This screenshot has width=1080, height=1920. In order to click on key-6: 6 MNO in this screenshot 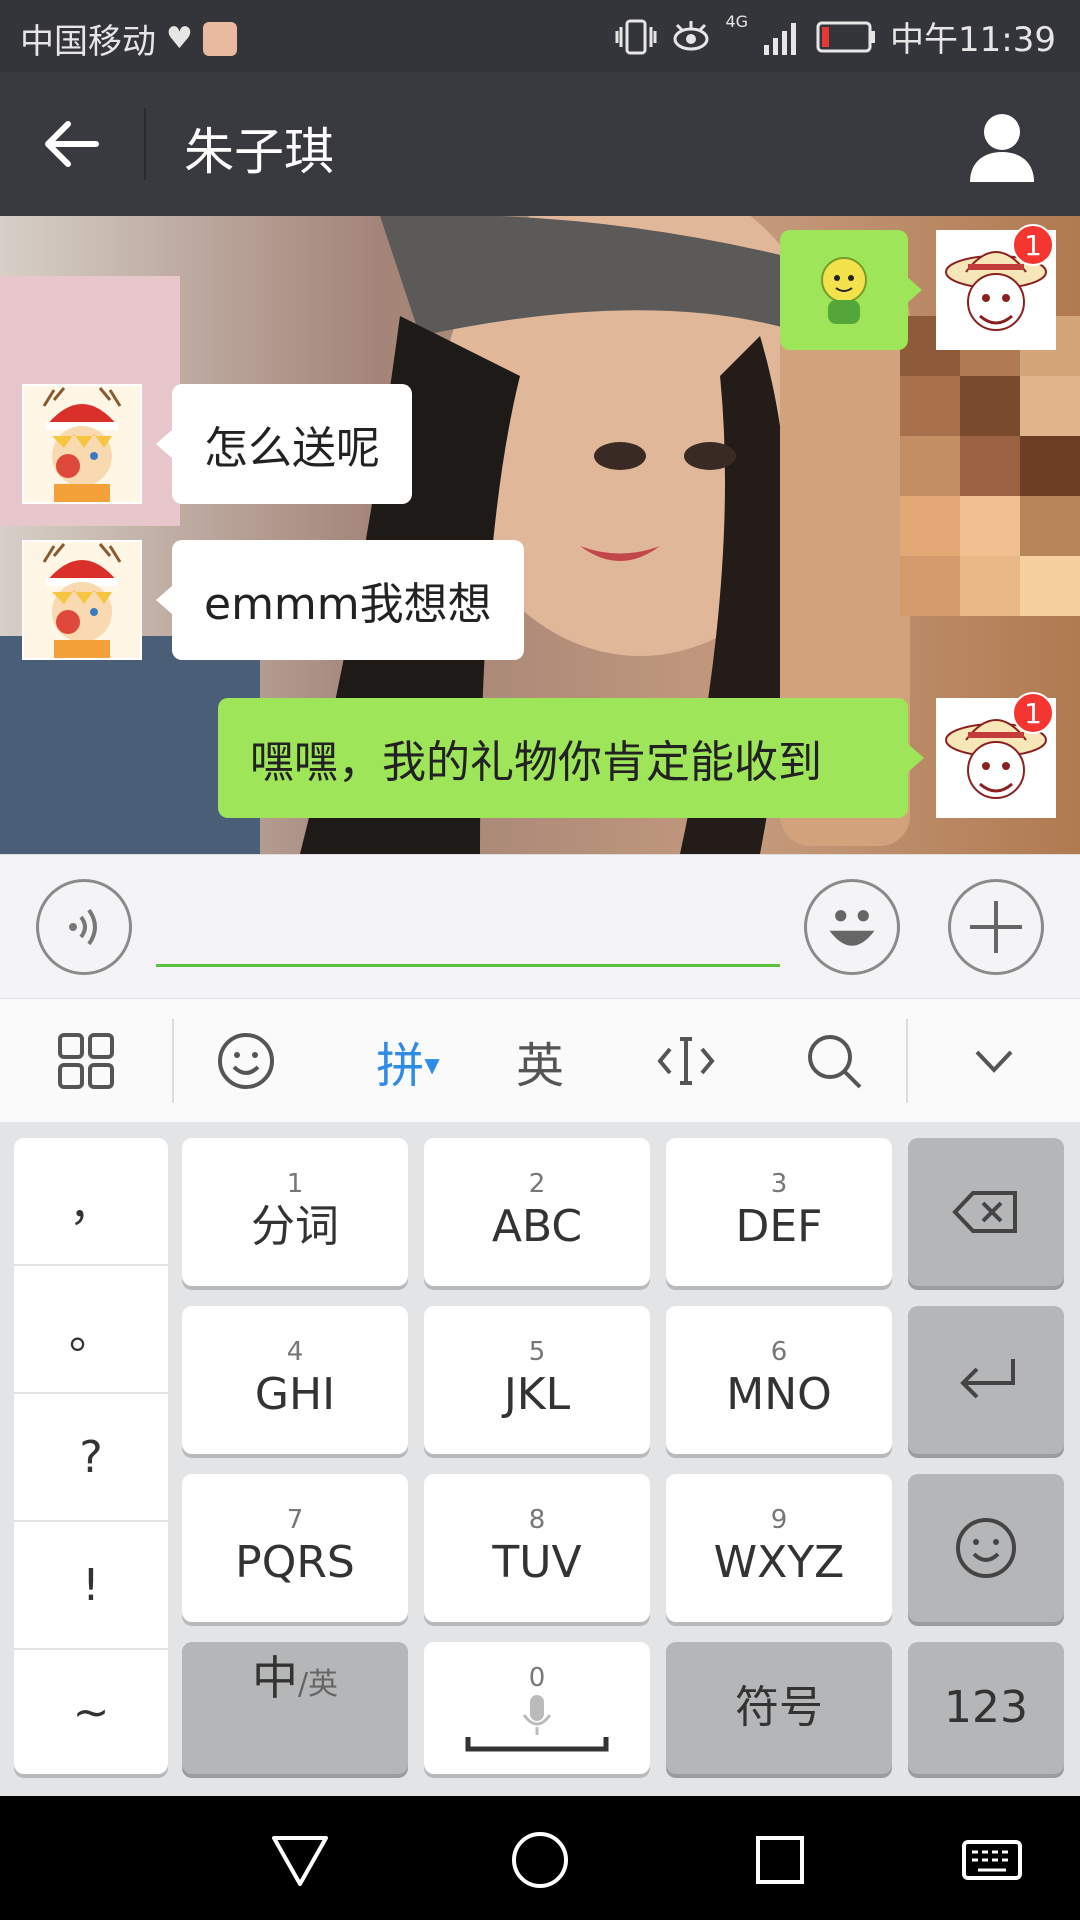, I will do `click(779, 1380)`.